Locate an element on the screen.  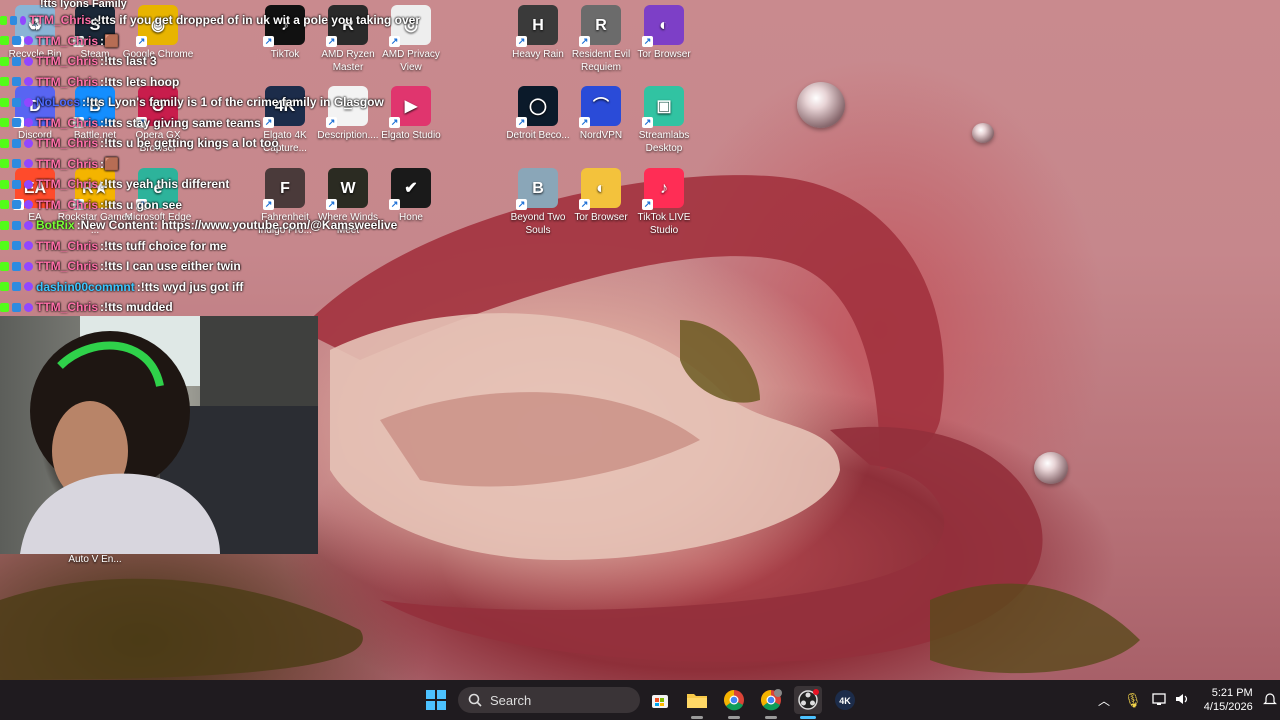
obs-icon is located at coordinates (808, 699).